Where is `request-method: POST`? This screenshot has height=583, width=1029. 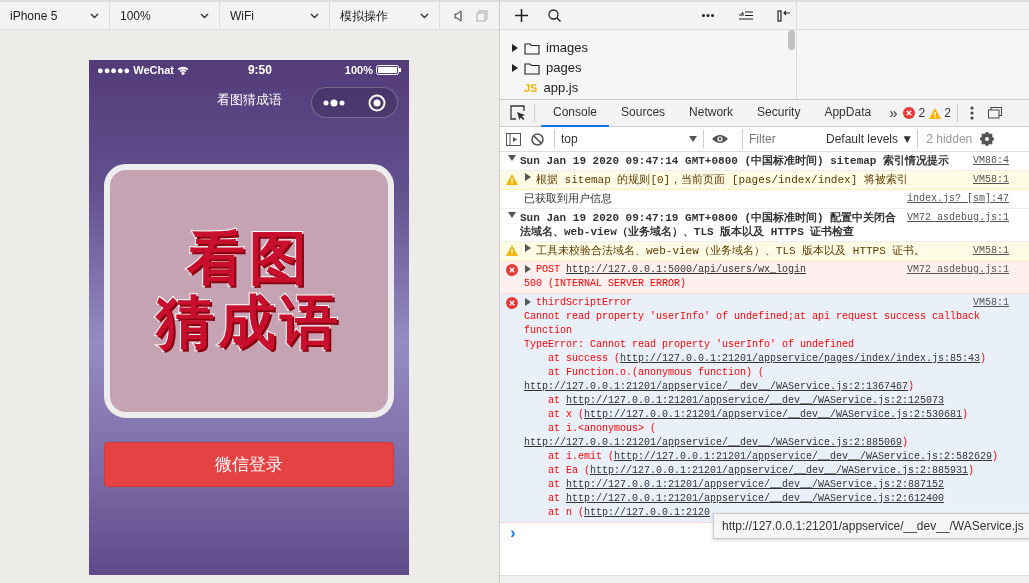
request-method: POST is located at coordinates (548, 269).